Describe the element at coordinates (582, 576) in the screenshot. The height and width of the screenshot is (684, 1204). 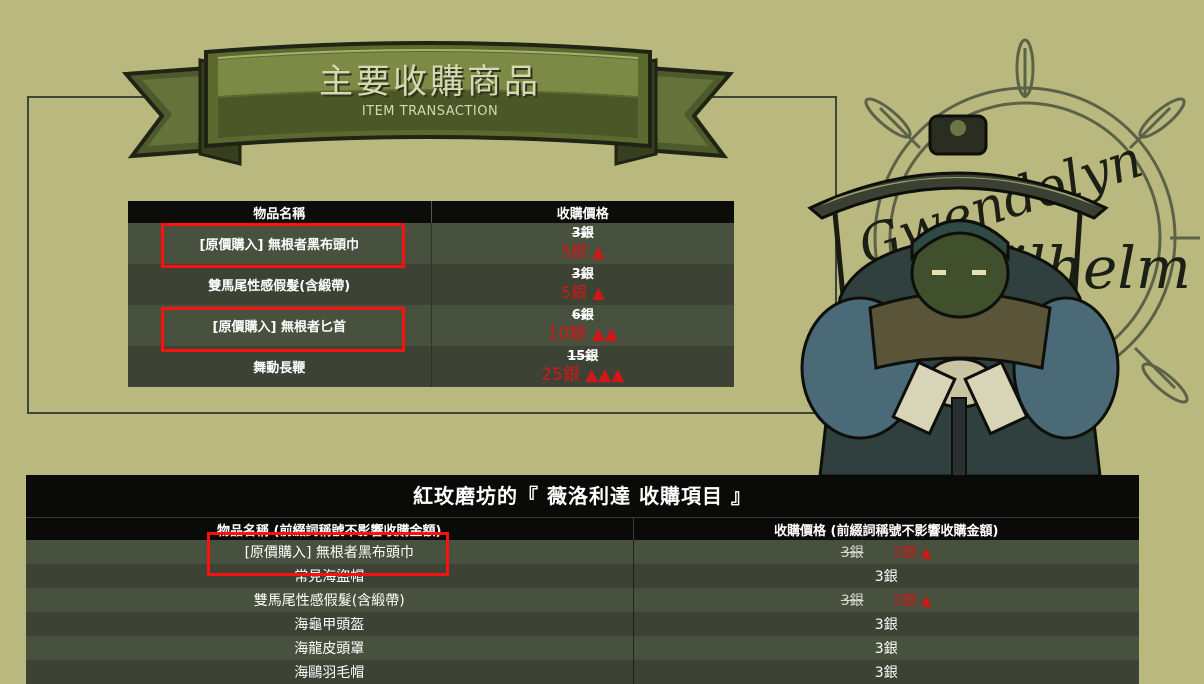
I see `table-row: 常見海盜帽 3銀` at that location.